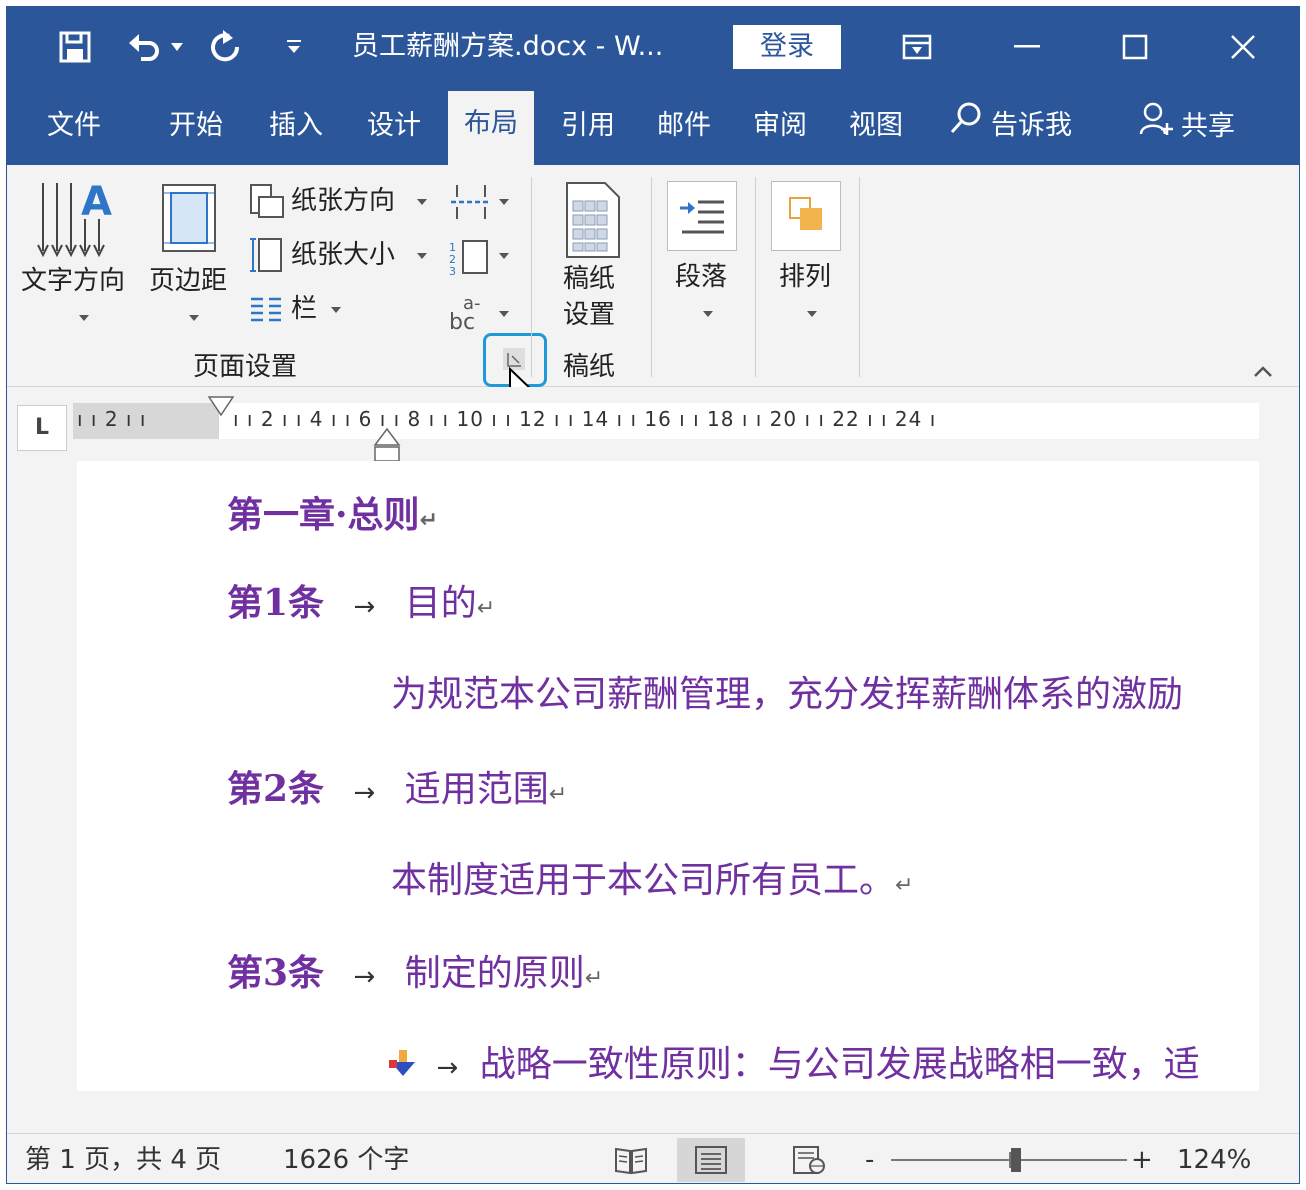 The width and height of the screenshot is (1306, 1190). I want to click on margins-label: 页边距, so click(188, 281).